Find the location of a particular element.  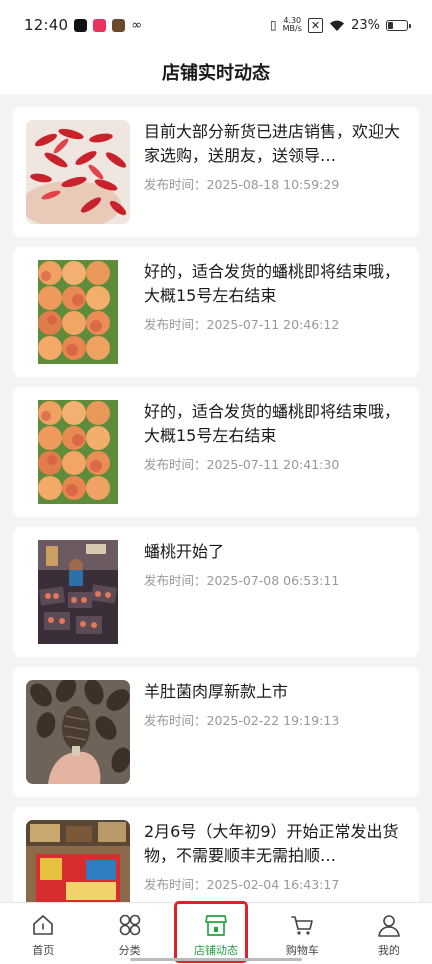

tab-cart-label: 购物车 is located at coordinates (302, 950).